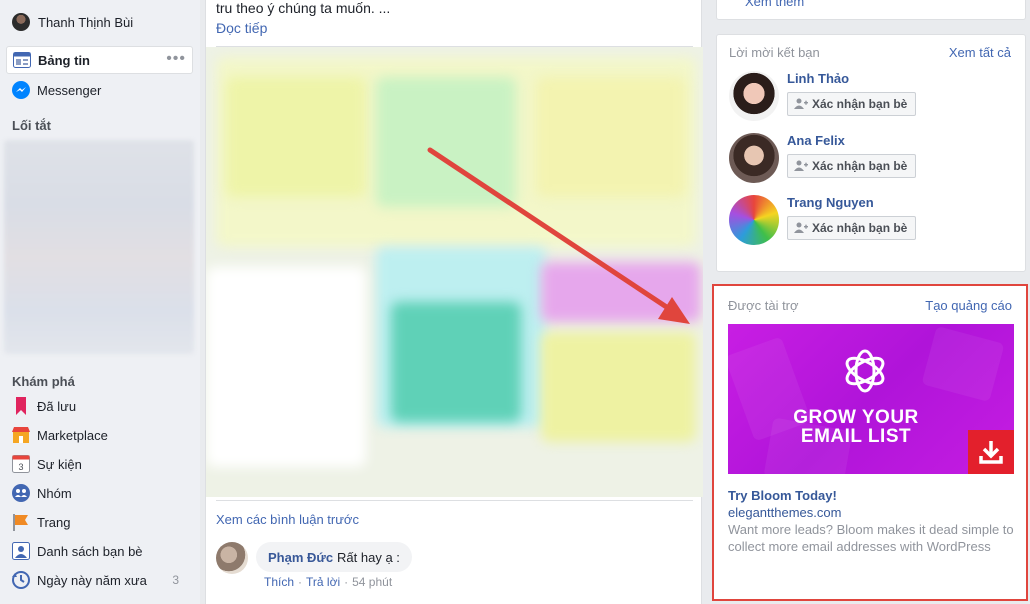 This screenshot has width=1030, height=604. What do you see at coordinates (43, 381) in the screenshot?
I see `explore-heading: Khám phá` at bounding box center [43, 381].